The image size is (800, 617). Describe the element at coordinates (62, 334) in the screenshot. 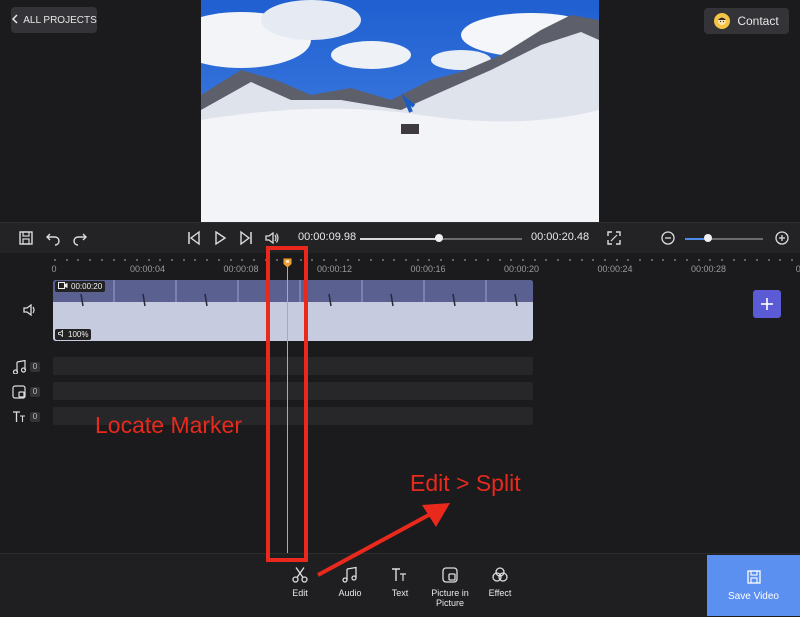

I see `speaker-icon` at that location.